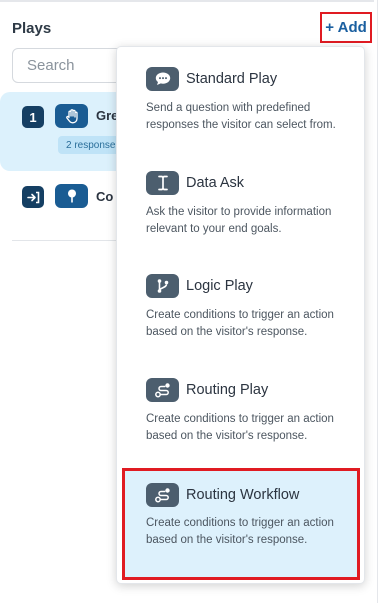 This screenshot has width=381, height=603. What do you see at coordinates (32, 28) in the screenshot?
I see `plays-title: Plays` at bounding box center [32, 28].